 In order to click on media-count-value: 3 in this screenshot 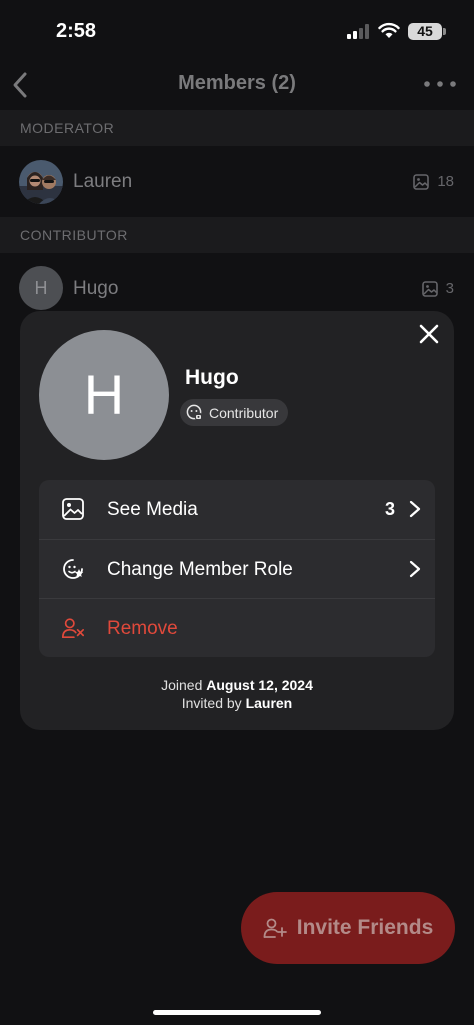, I will do `click(449, 288)`.